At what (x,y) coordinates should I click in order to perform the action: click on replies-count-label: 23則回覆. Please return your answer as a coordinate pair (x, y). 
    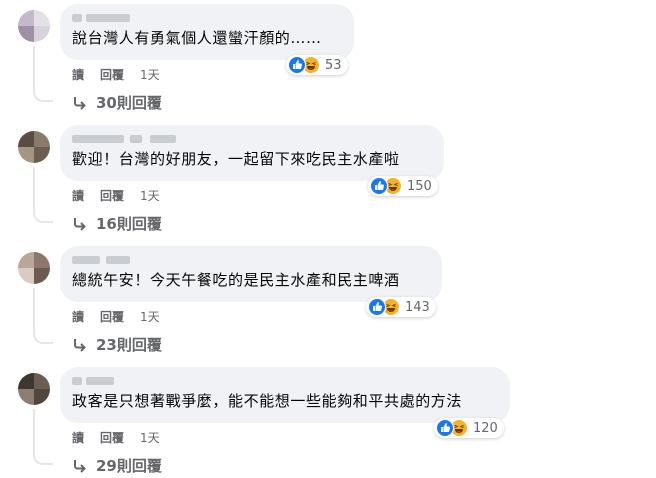
    Looking at the image, I should click on (129, 345).